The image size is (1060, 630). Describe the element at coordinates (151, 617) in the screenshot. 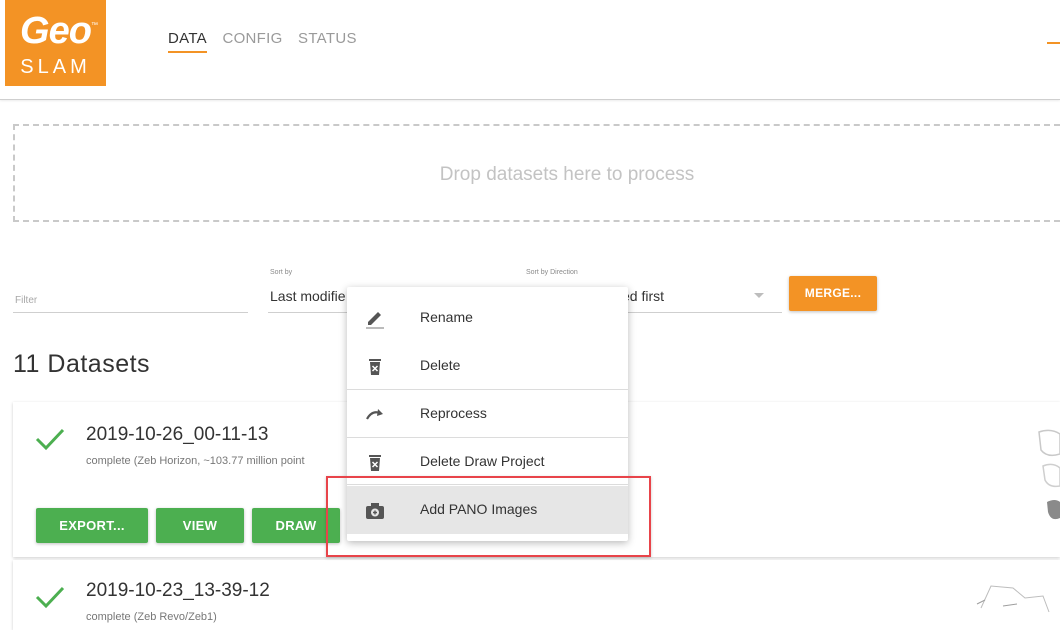

I see `dataset-status: complete (Zeb Revo/Zeb1)` at that location.